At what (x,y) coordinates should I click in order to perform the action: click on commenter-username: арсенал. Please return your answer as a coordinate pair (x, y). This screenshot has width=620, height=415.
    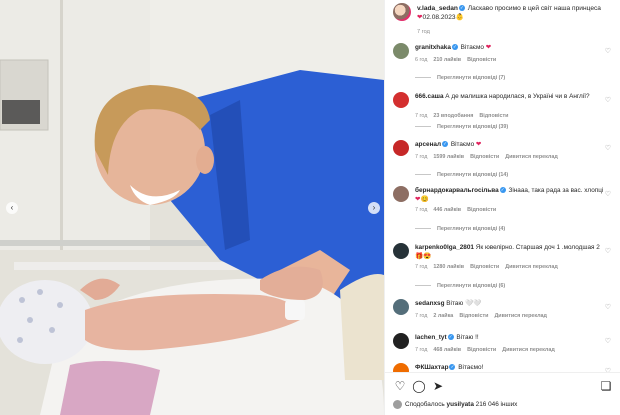
    Looking at the image, I should click on (428, 144).